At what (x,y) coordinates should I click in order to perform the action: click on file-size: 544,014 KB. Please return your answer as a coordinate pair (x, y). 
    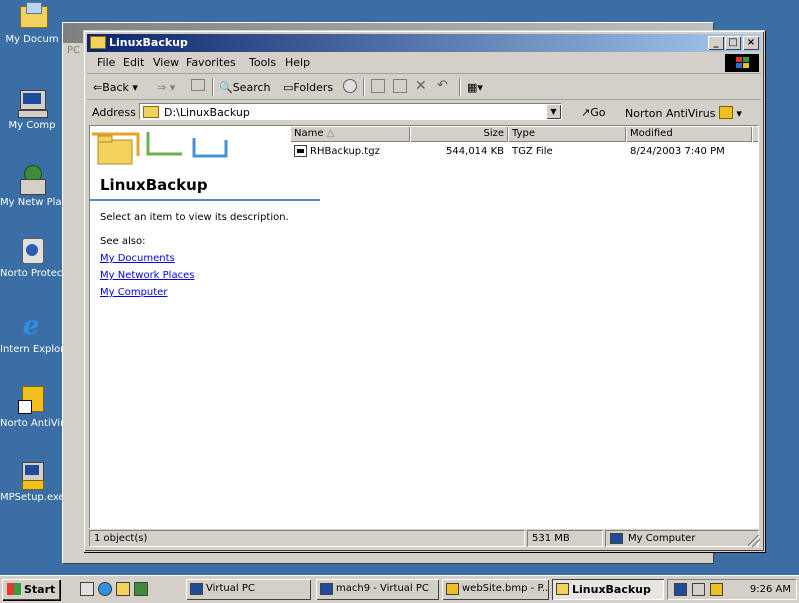
    Looking at the image, I should click on (475, 151).